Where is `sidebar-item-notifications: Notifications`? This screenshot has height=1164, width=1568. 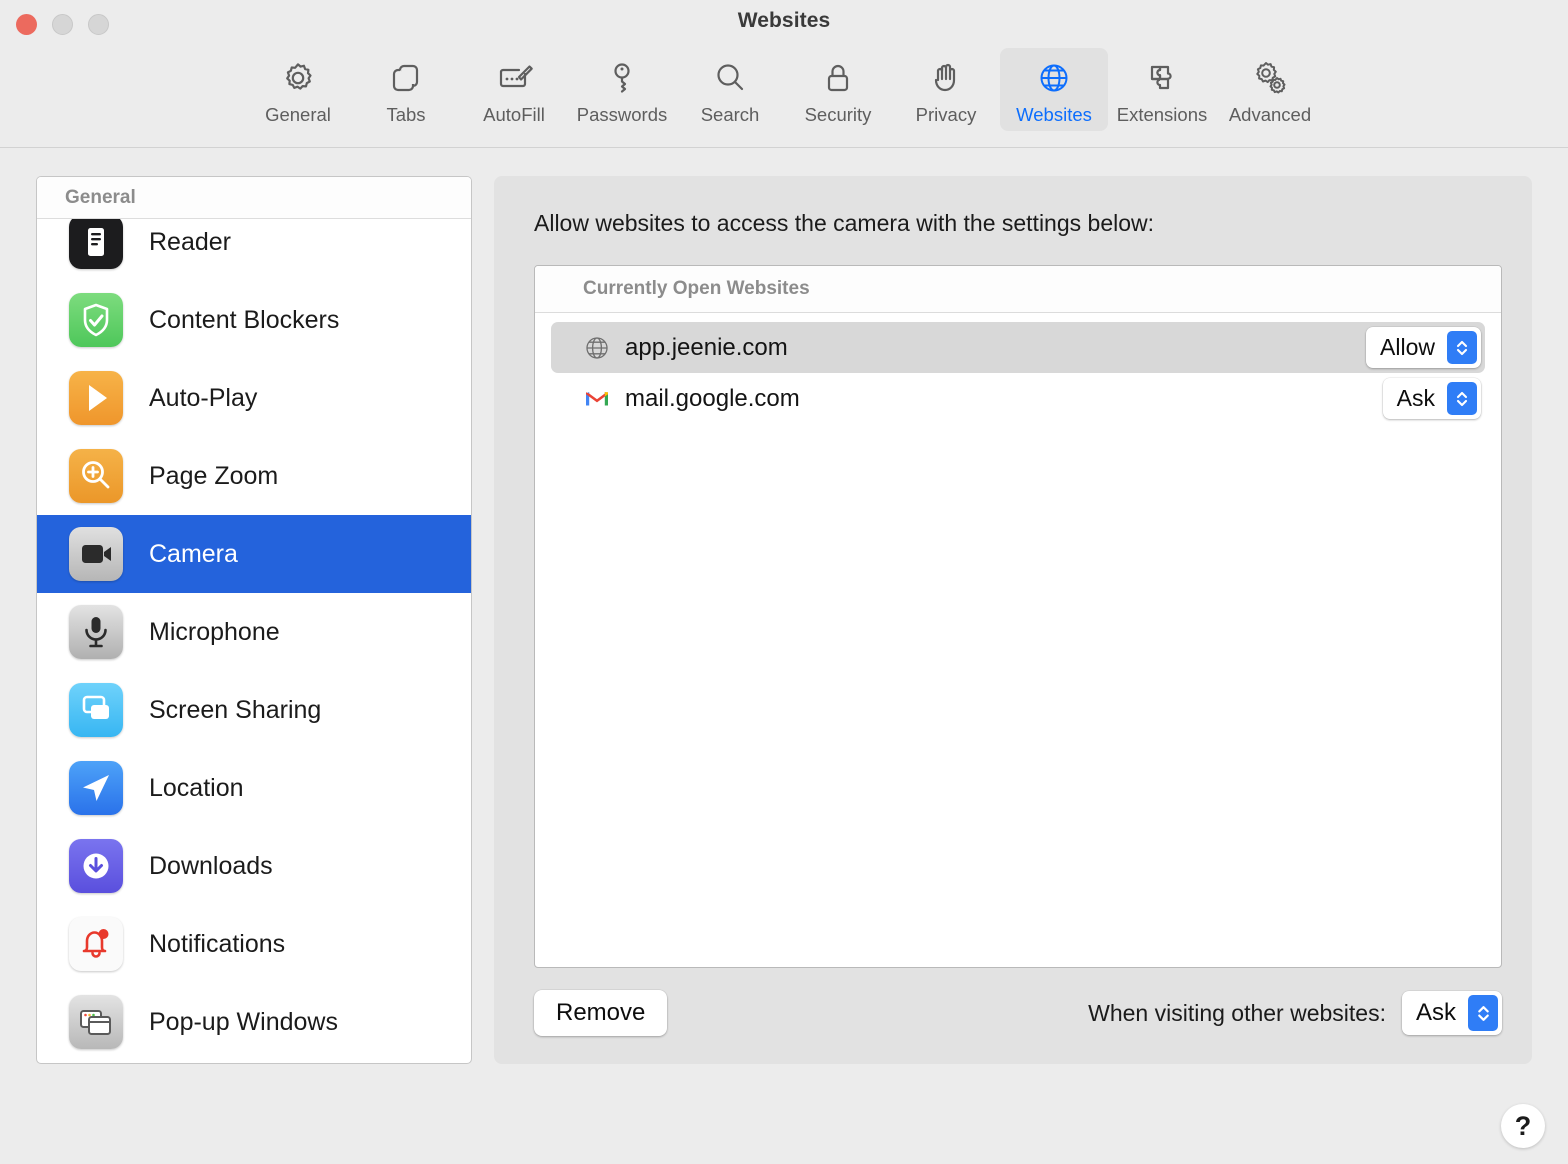
sidebar-item-notifications: Notifications is located at coordinates (254, 944).